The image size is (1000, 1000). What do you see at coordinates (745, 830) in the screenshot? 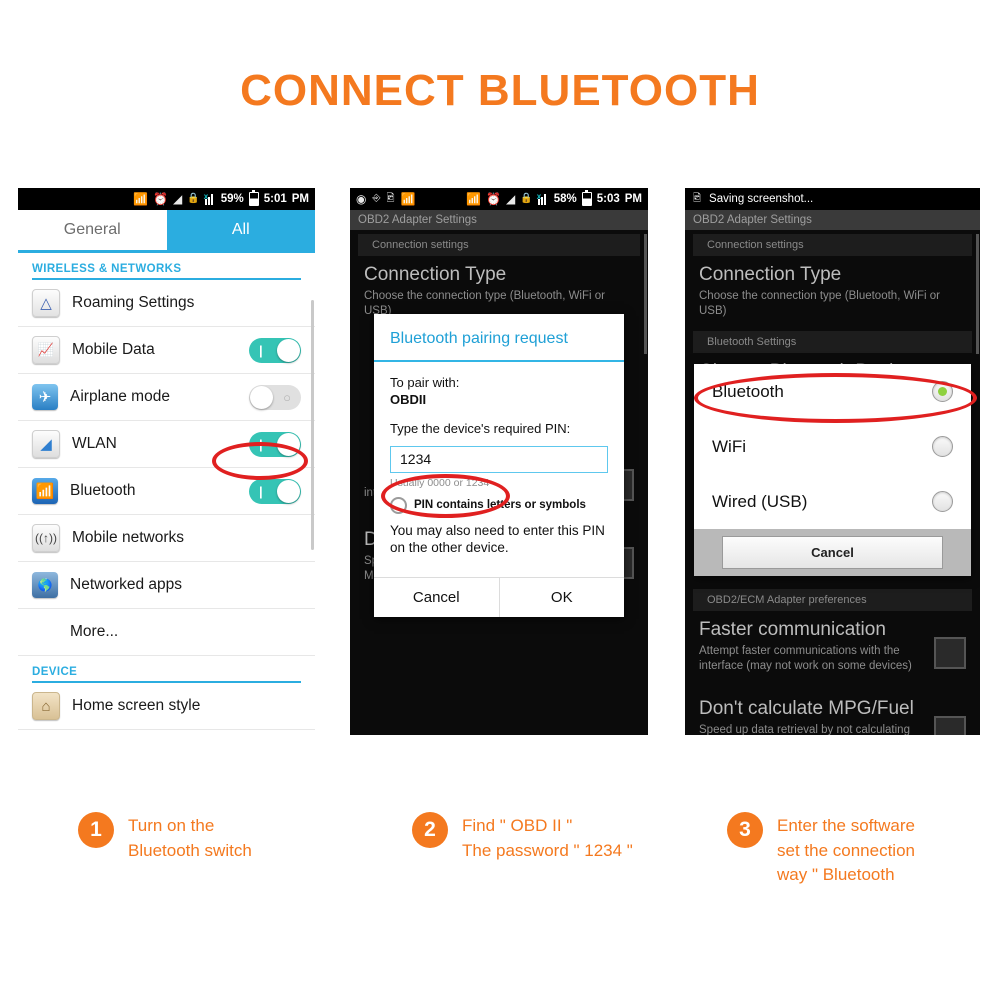
I see `step-number: 3` at bounding box center [745, 830].